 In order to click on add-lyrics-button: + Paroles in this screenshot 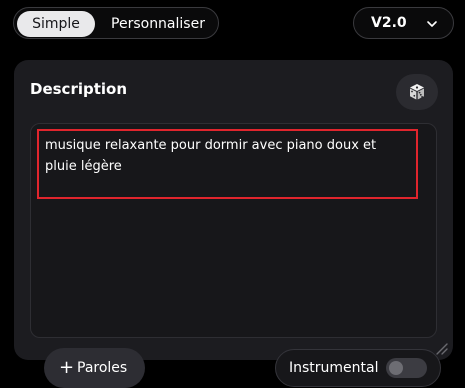, I will do `click(94, 368)`.